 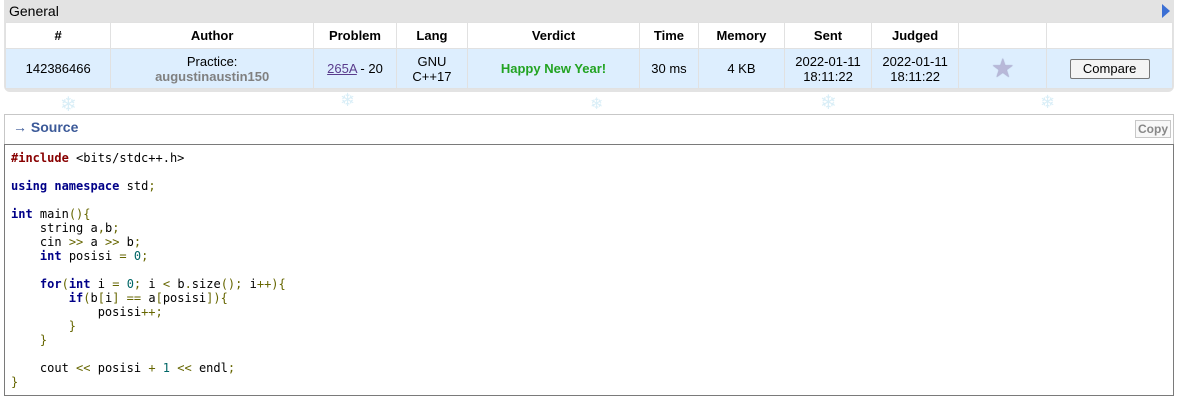 I want to click on memory-cell: 4 KB, so click(x=741, y=68).